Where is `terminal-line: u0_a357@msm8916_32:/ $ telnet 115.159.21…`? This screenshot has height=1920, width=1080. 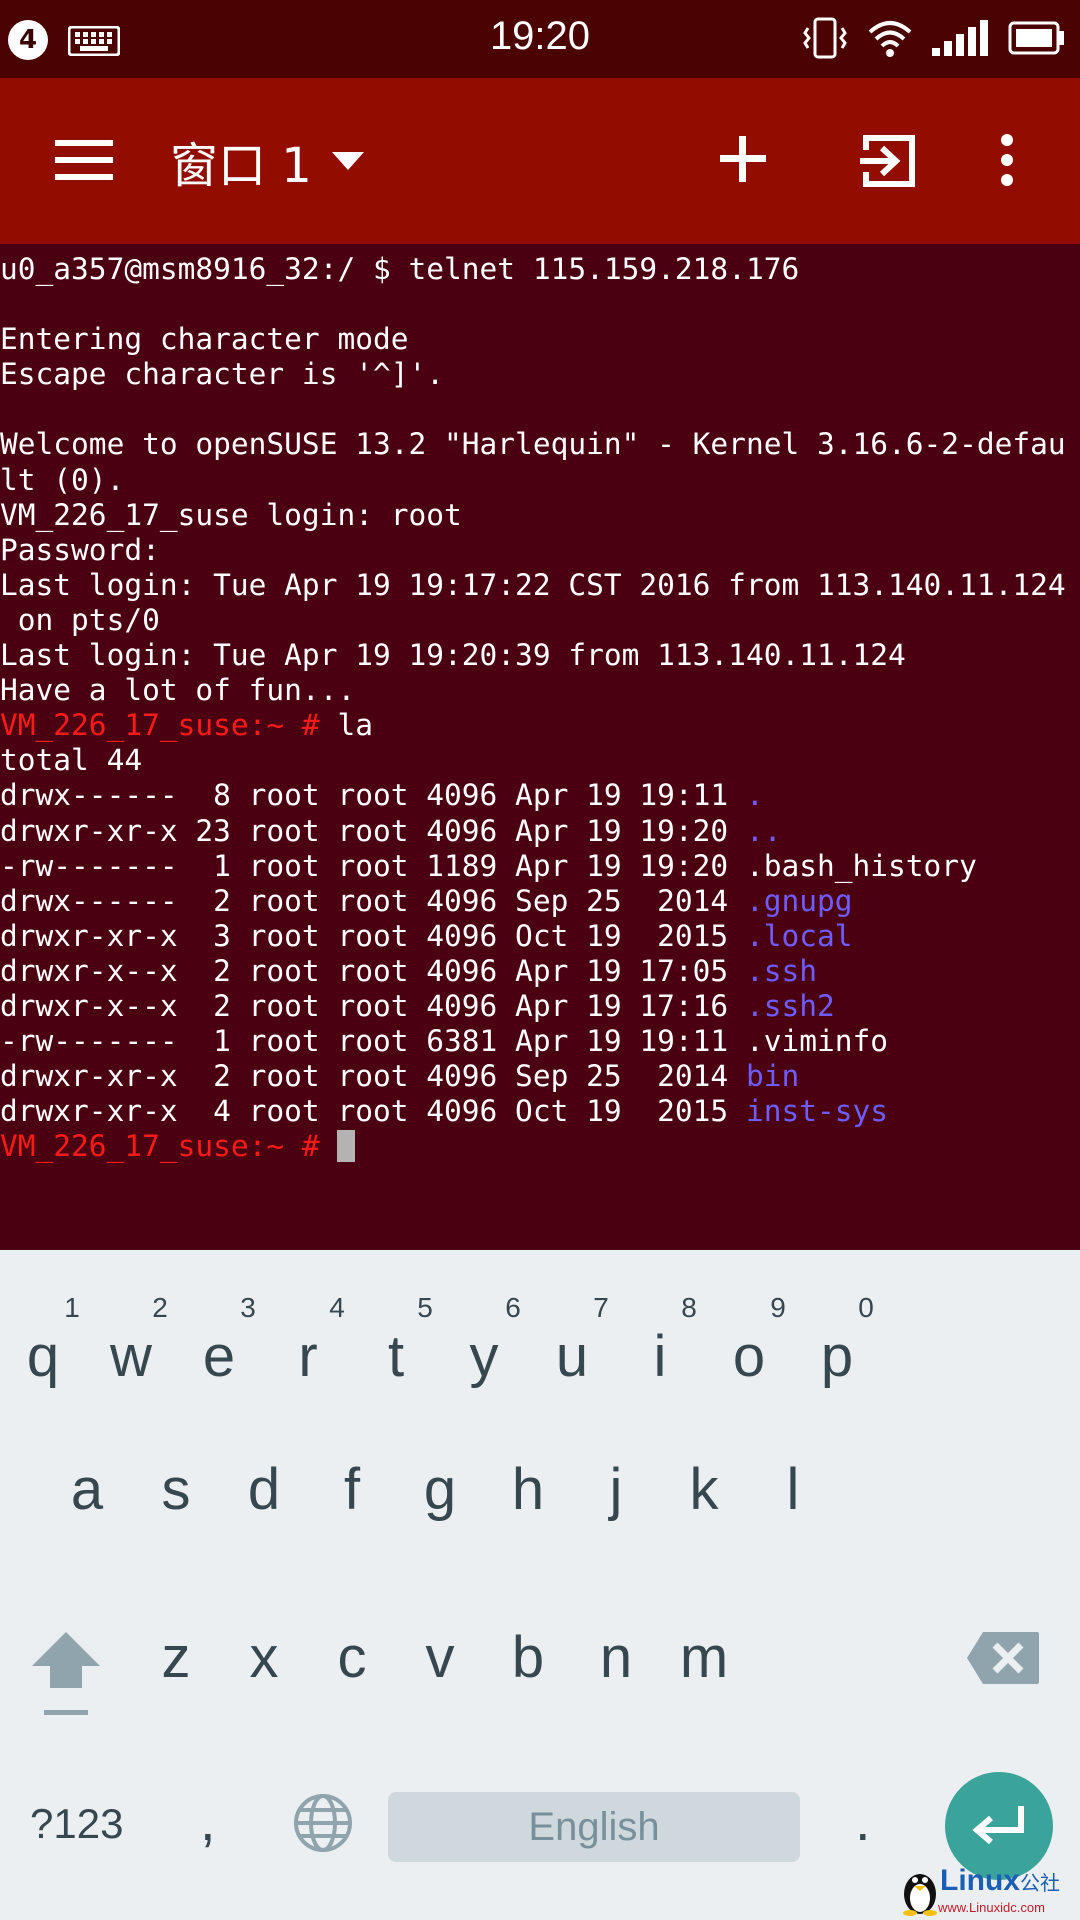 terminal-line: u0_a357@msm8916_32:/ $ telnet 115.159.21… is located at coordinates (540, 269).